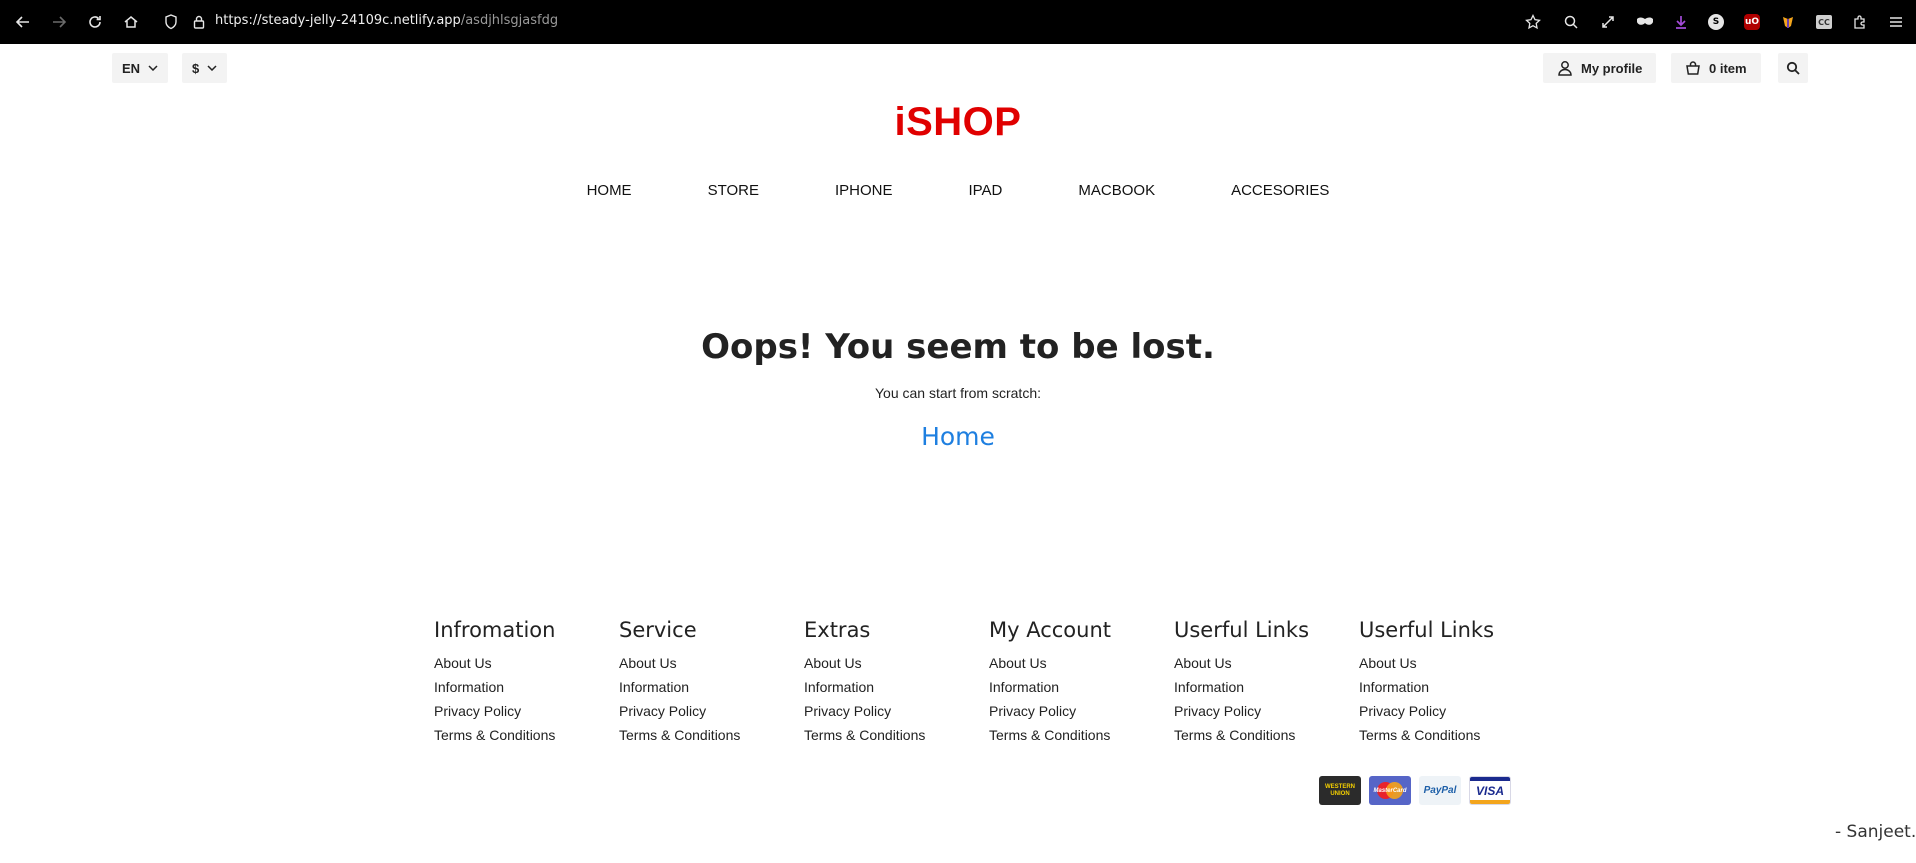 The width and height of the screenshot is (1916, 863). What do you see at coordinates (1280, 190) in the screenshot?
I see `nav-accesories: ACCESORIES` at bounding box center [1280, 190].